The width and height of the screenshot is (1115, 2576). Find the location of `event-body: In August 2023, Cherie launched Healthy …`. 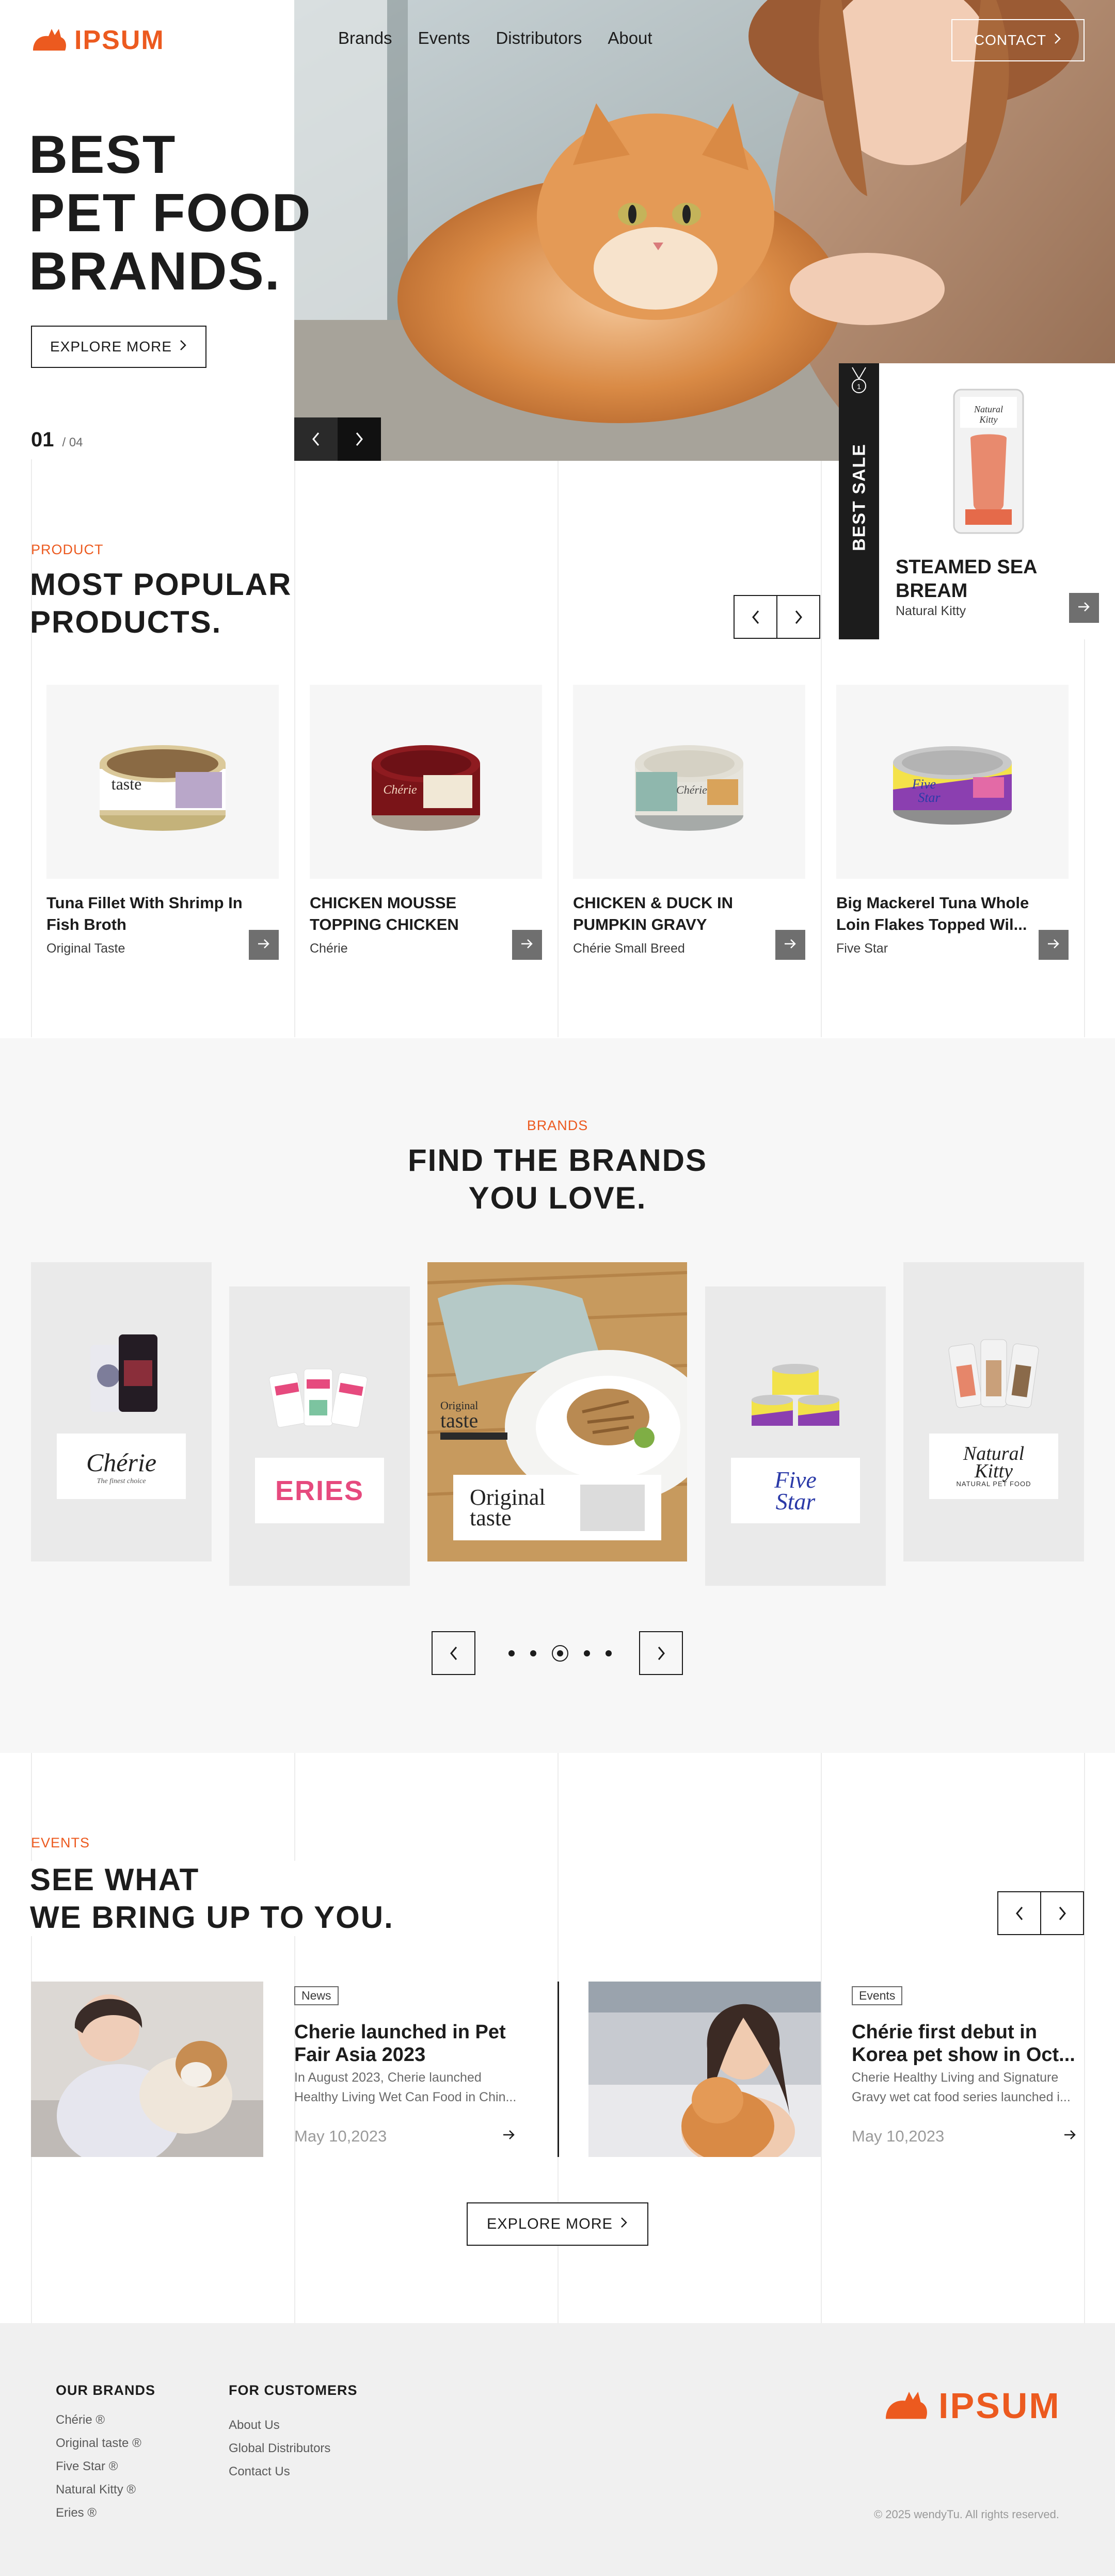

event-body: In August 2023, Cherie launched Healthy … is located at coordinates (406, 2087).